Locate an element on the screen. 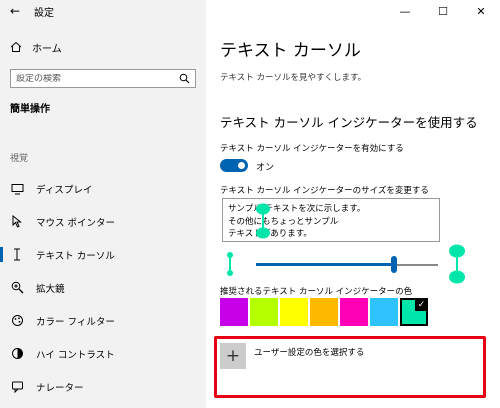 This screenshot has height=408, width=500. search-box is located at coordinates (103, 78).